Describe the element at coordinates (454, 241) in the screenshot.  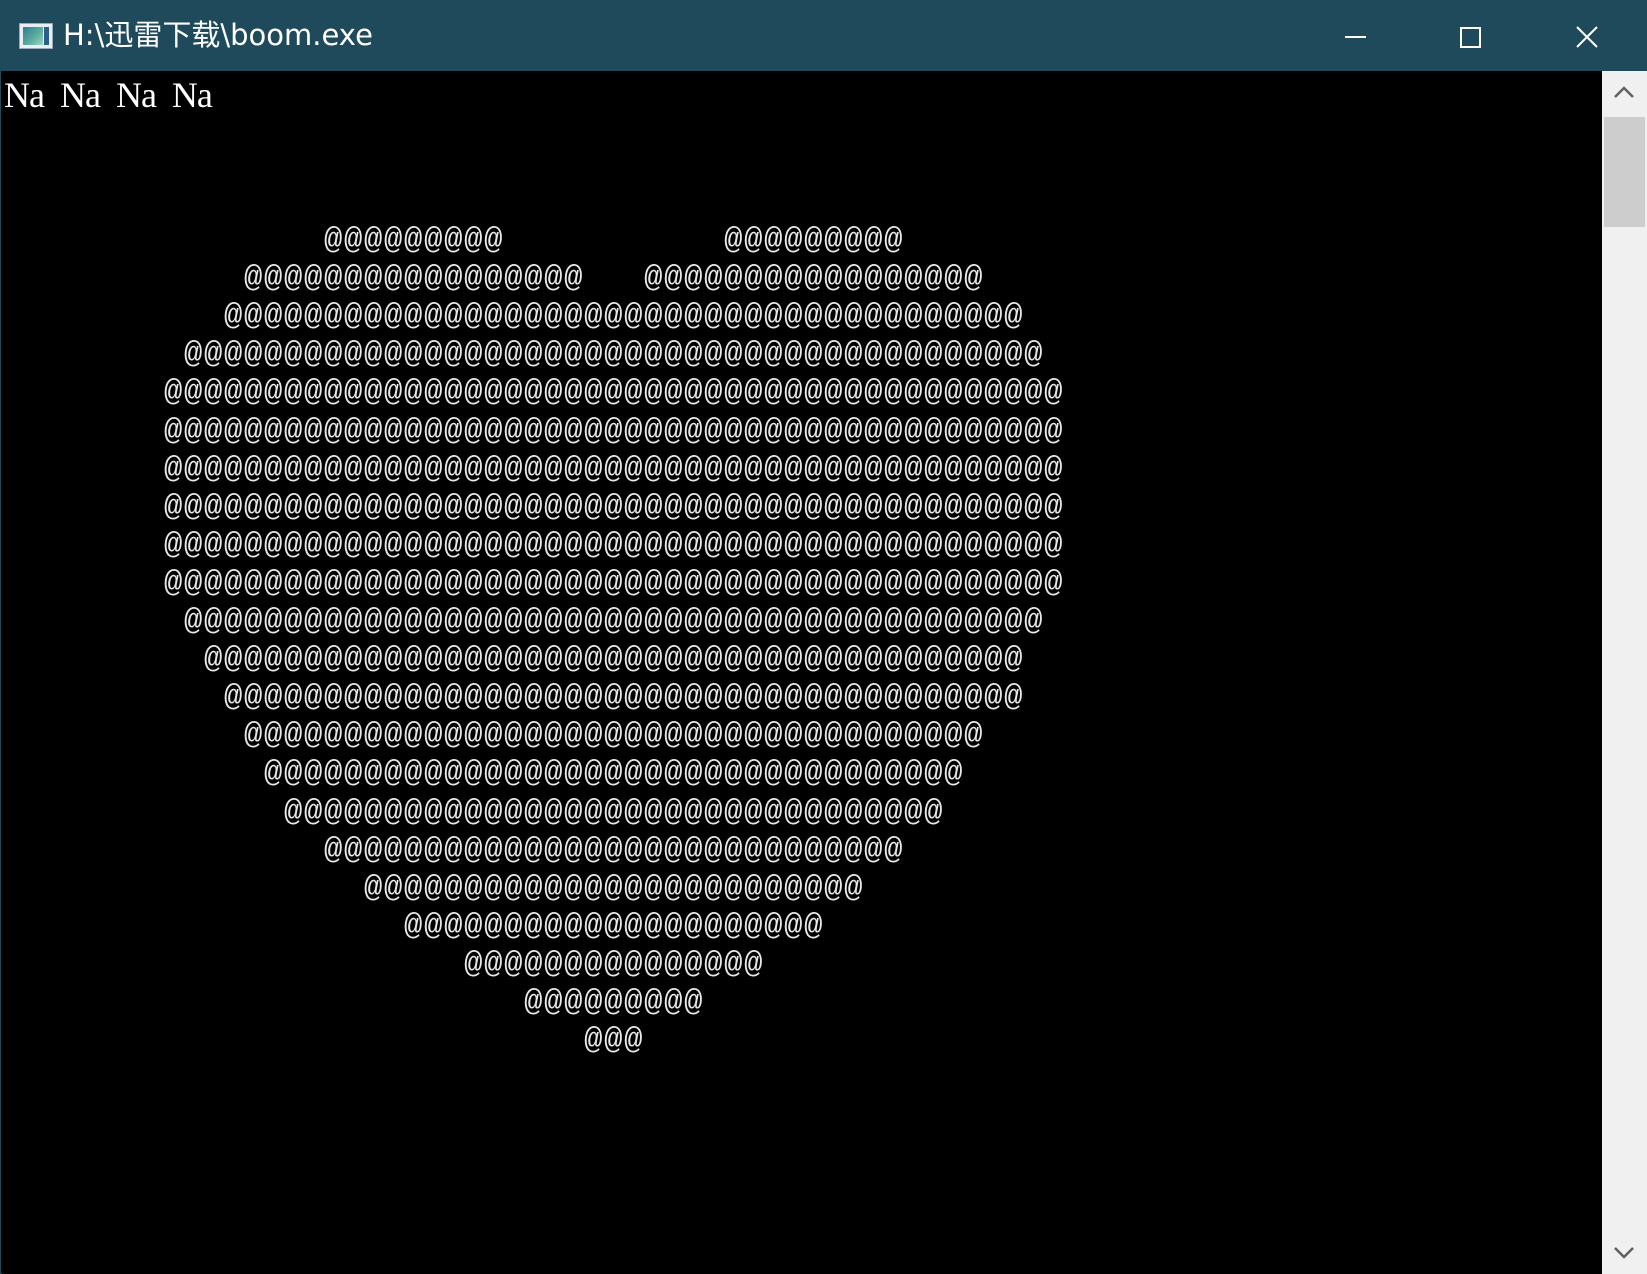
I see `heart-line: @@@@@@@@@ @@@@@@@@@` at that location.